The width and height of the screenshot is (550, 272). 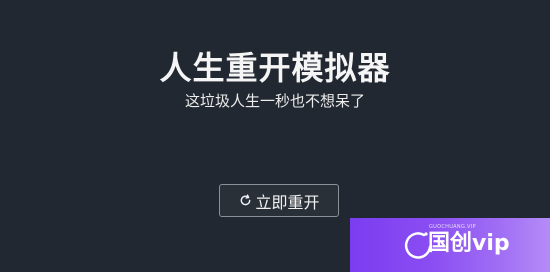 I want to click on refresh-icon, so click(x=245, y=201).